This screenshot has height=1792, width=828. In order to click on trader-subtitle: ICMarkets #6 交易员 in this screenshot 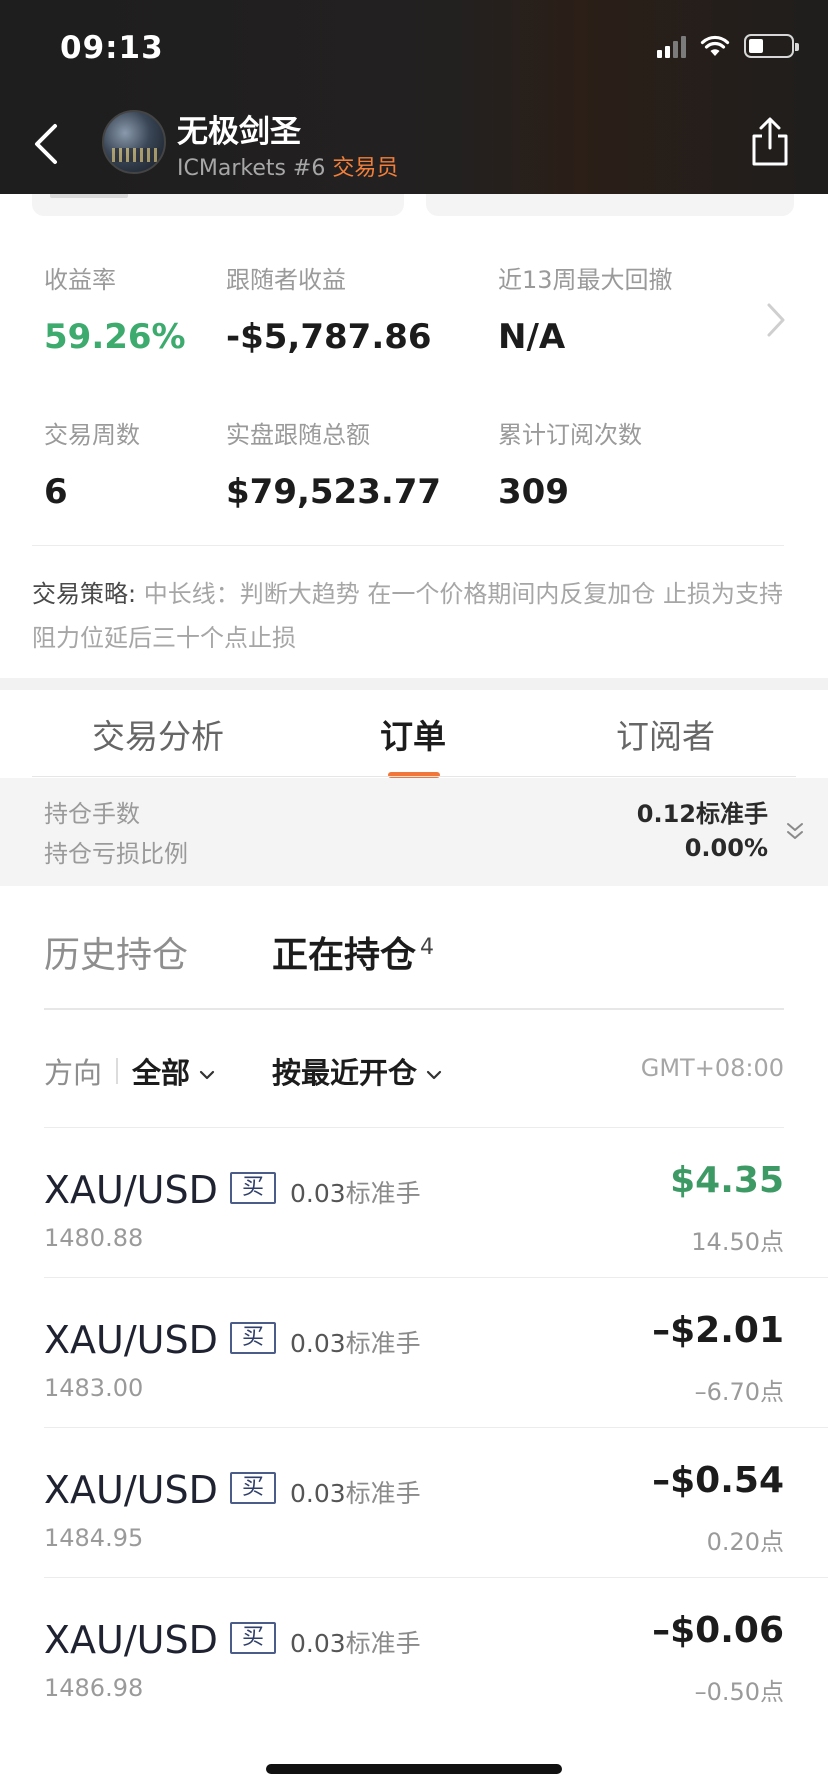, I will do `click(287, 166)`.